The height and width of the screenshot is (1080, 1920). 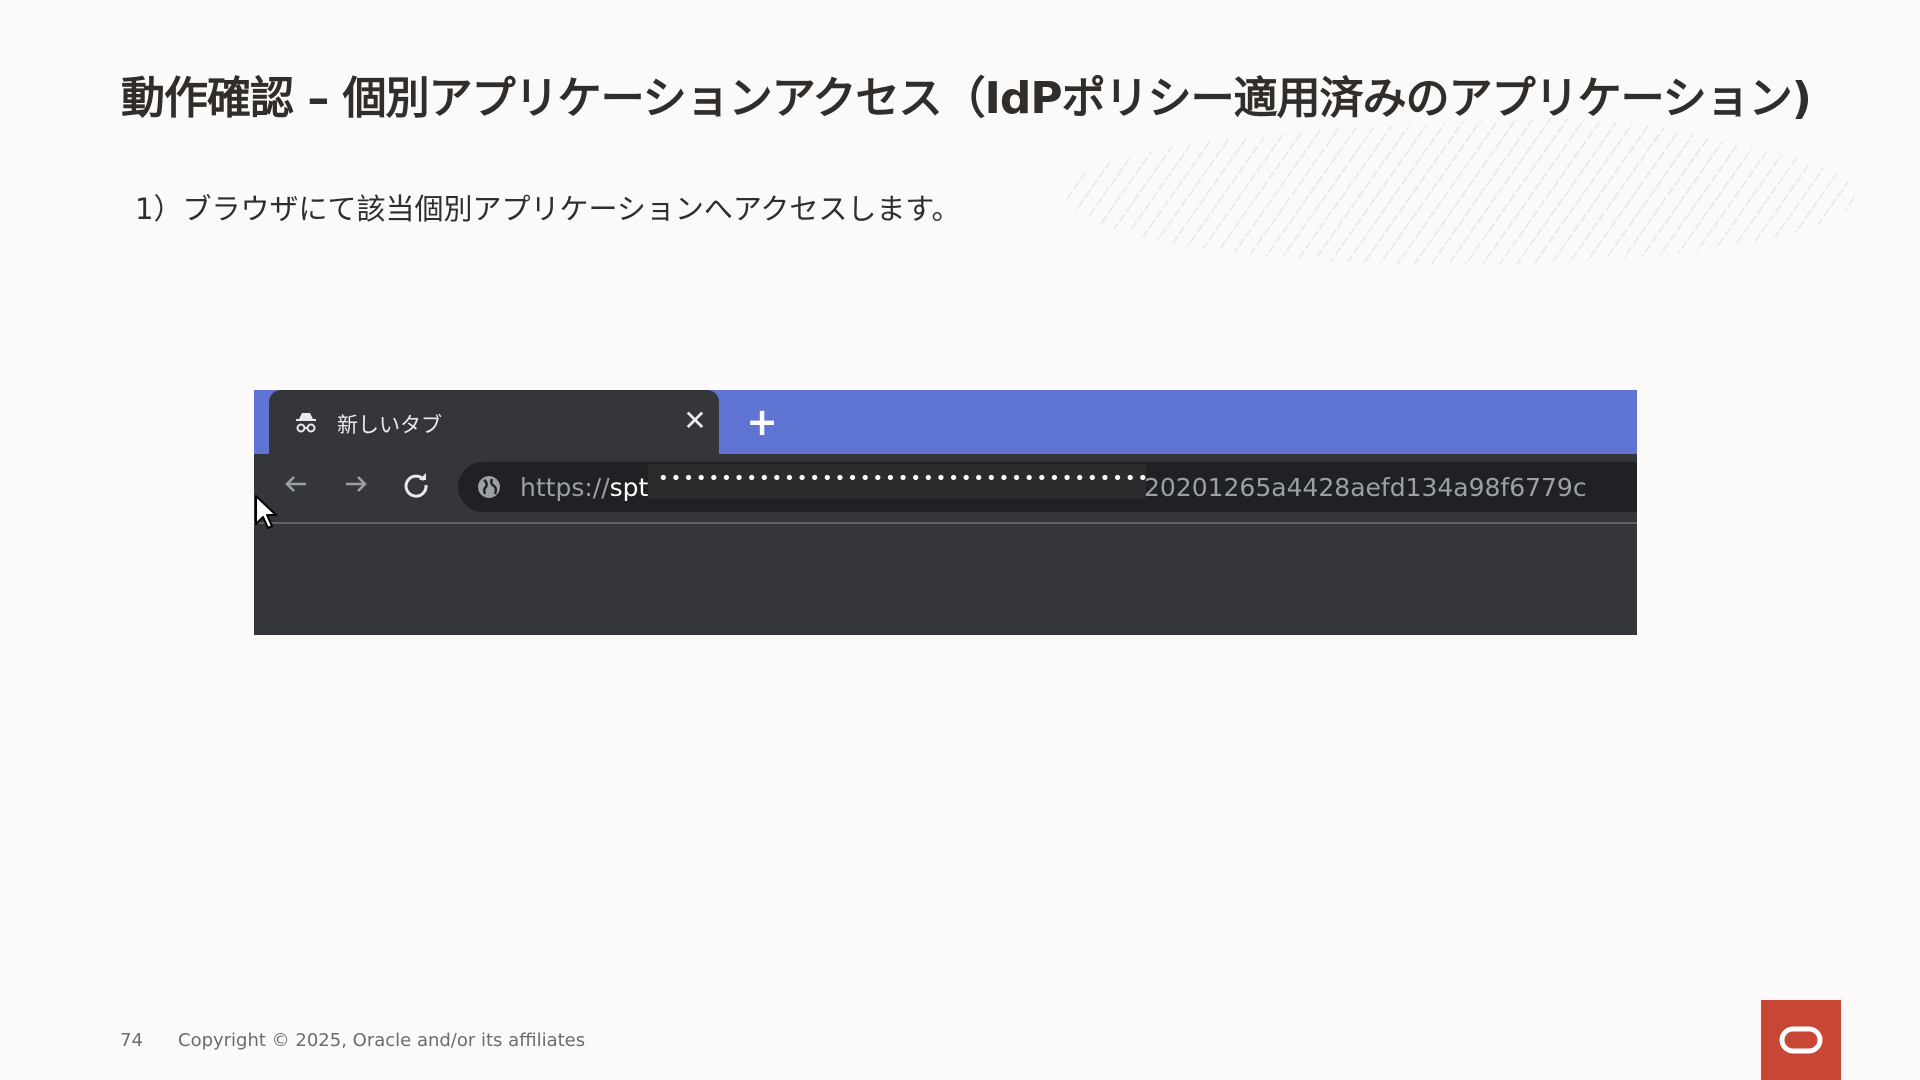 What do you see at coordinates (1801, 1040) in the screenshot?
I see `oracle-logo` at bounding box center [1801, 1040].